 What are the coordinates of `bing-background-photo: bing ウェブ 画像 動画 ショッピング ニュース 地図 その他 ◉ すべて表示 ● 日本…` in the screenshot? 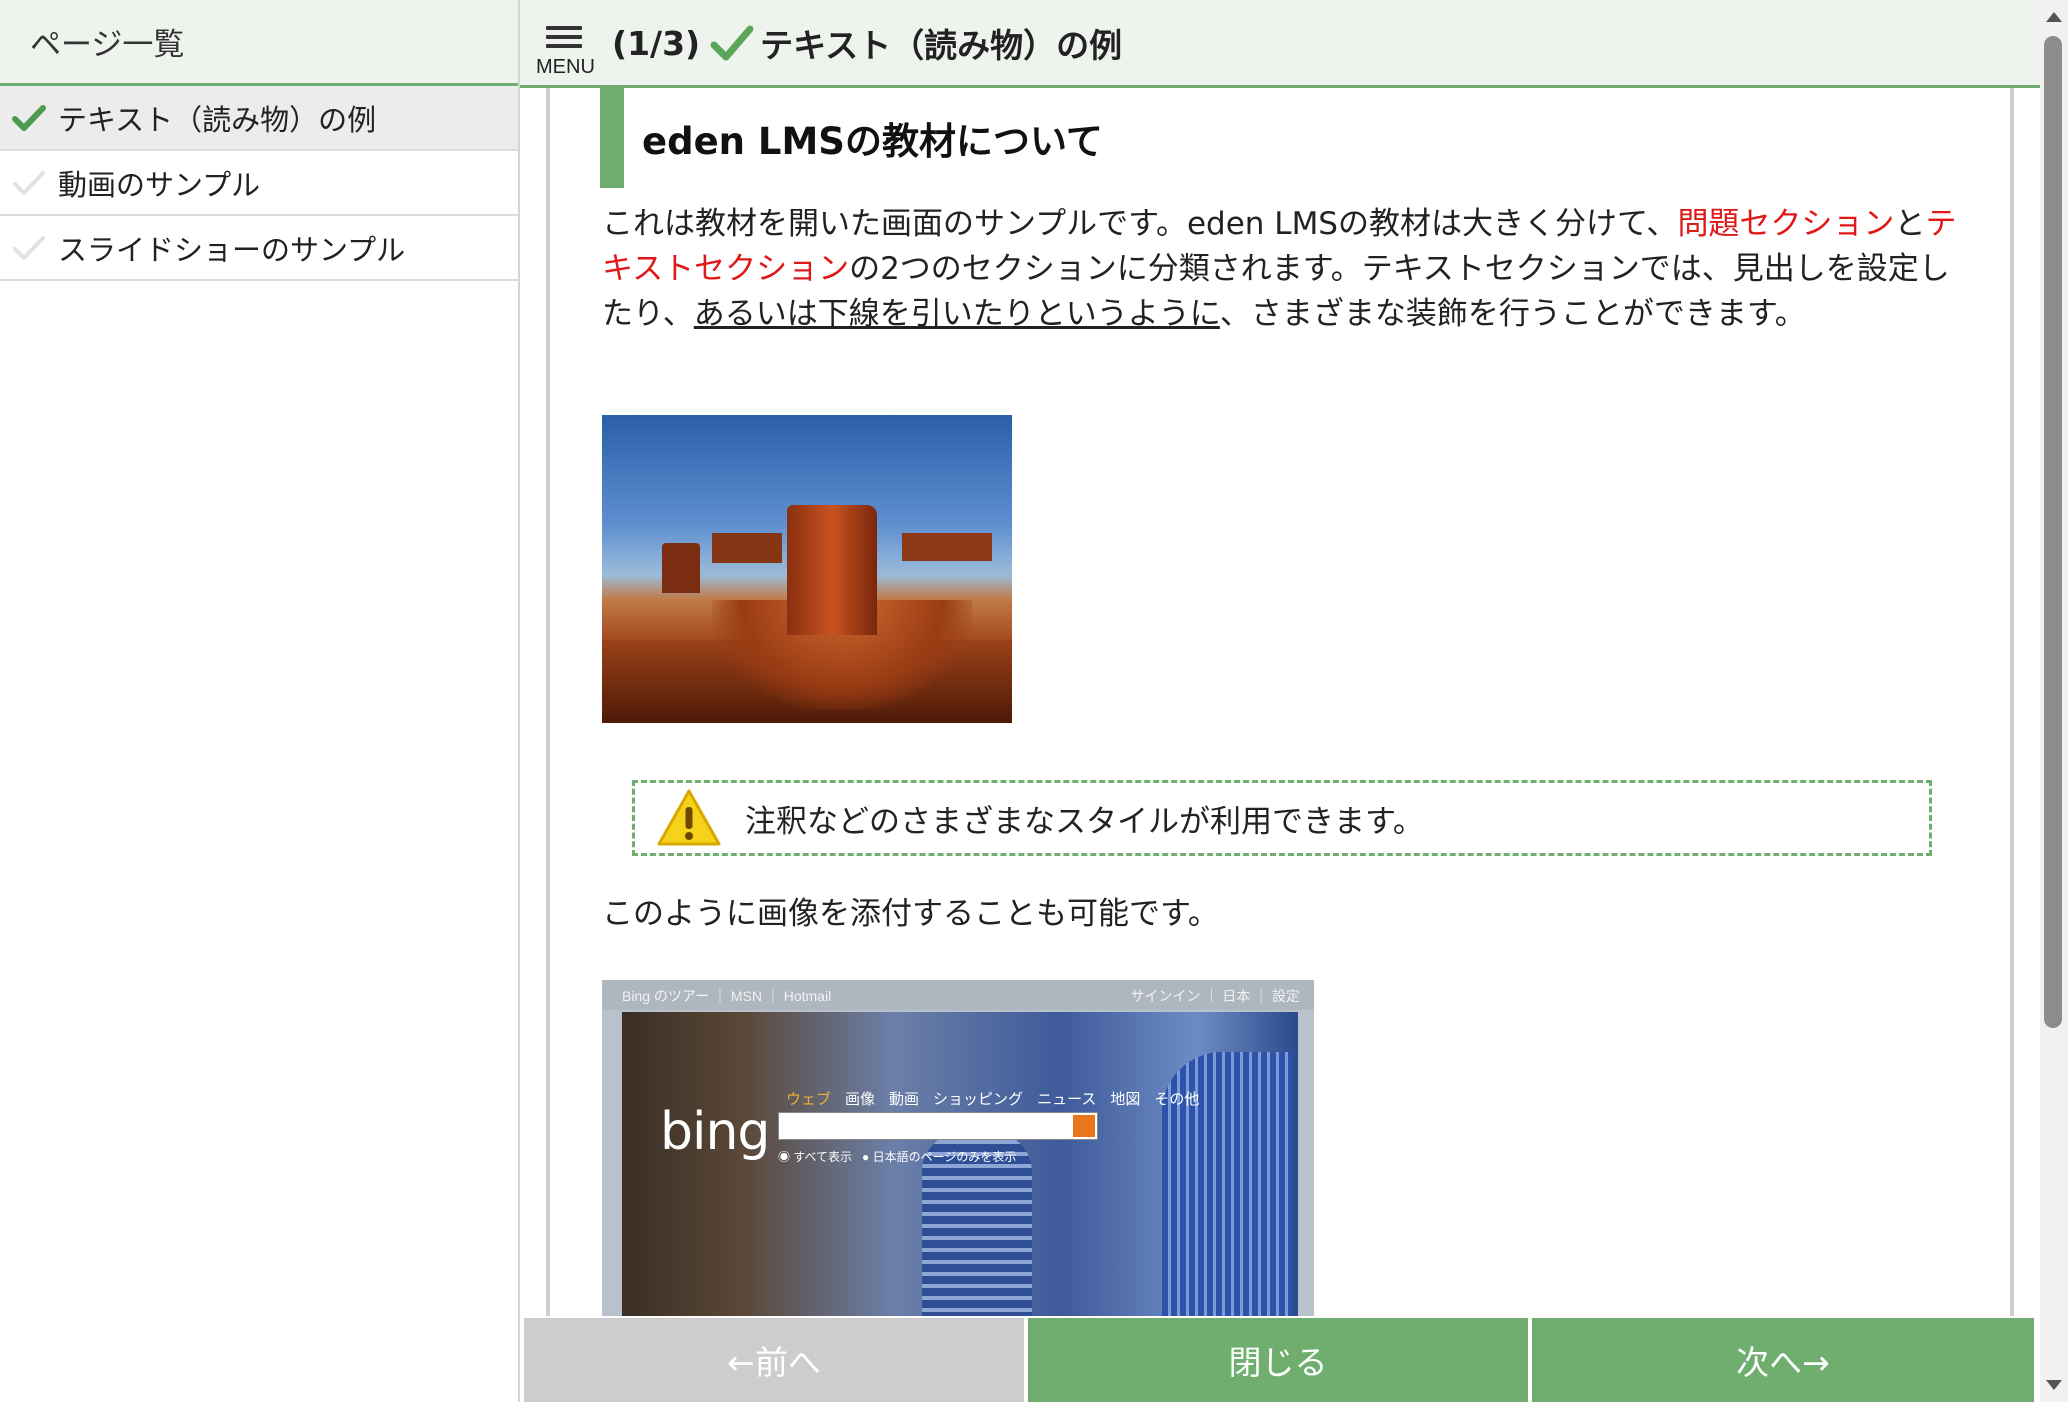 It's located at (960, 1164).